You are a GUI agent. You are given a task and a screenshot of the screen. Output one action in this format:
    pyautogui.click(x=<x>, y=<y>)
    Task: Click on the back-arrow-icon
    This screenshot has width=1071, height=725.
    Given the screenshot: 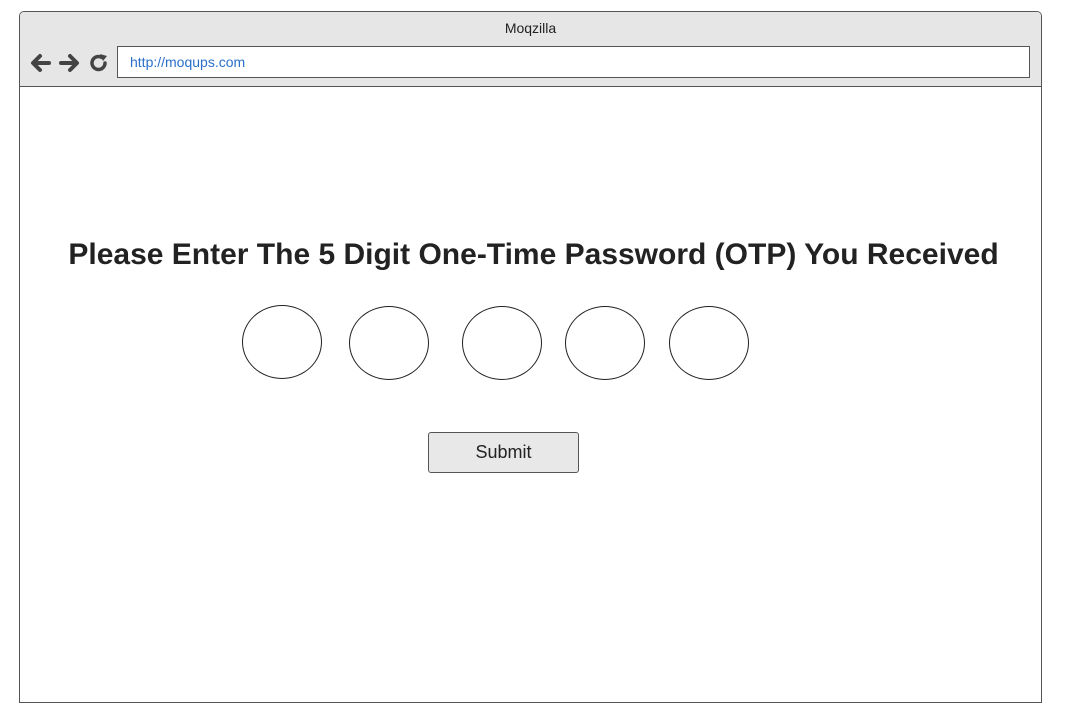 What is the action you would take?
    pyautogui.click(x=40, y=63)
    